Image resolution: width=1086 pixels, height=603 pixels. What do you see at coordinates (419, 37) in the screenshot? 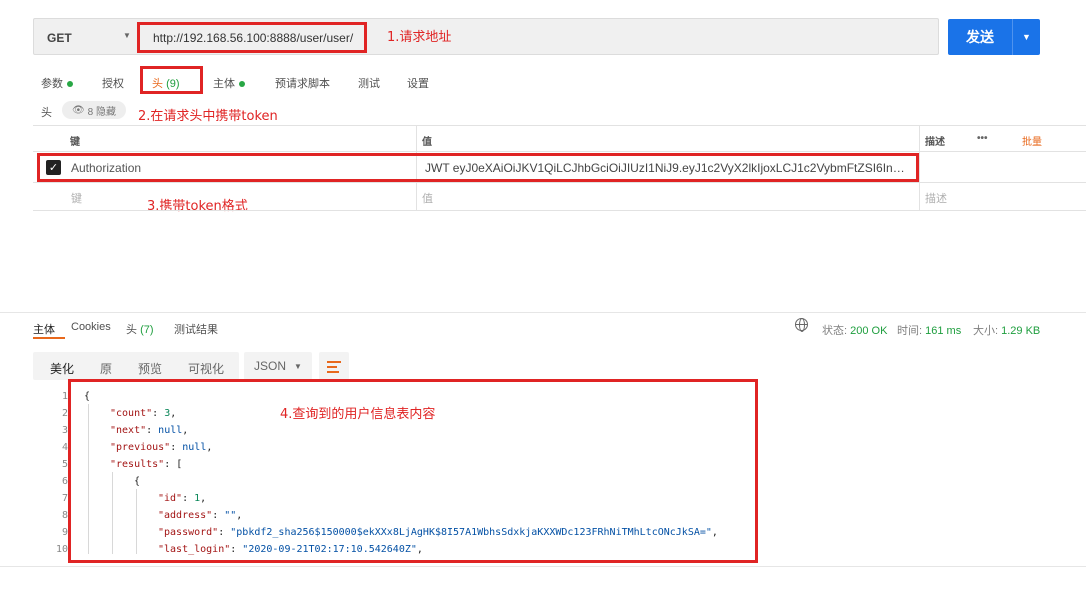
I see `annotation-1: 1.请求地址` at bounding box center [419, 37].